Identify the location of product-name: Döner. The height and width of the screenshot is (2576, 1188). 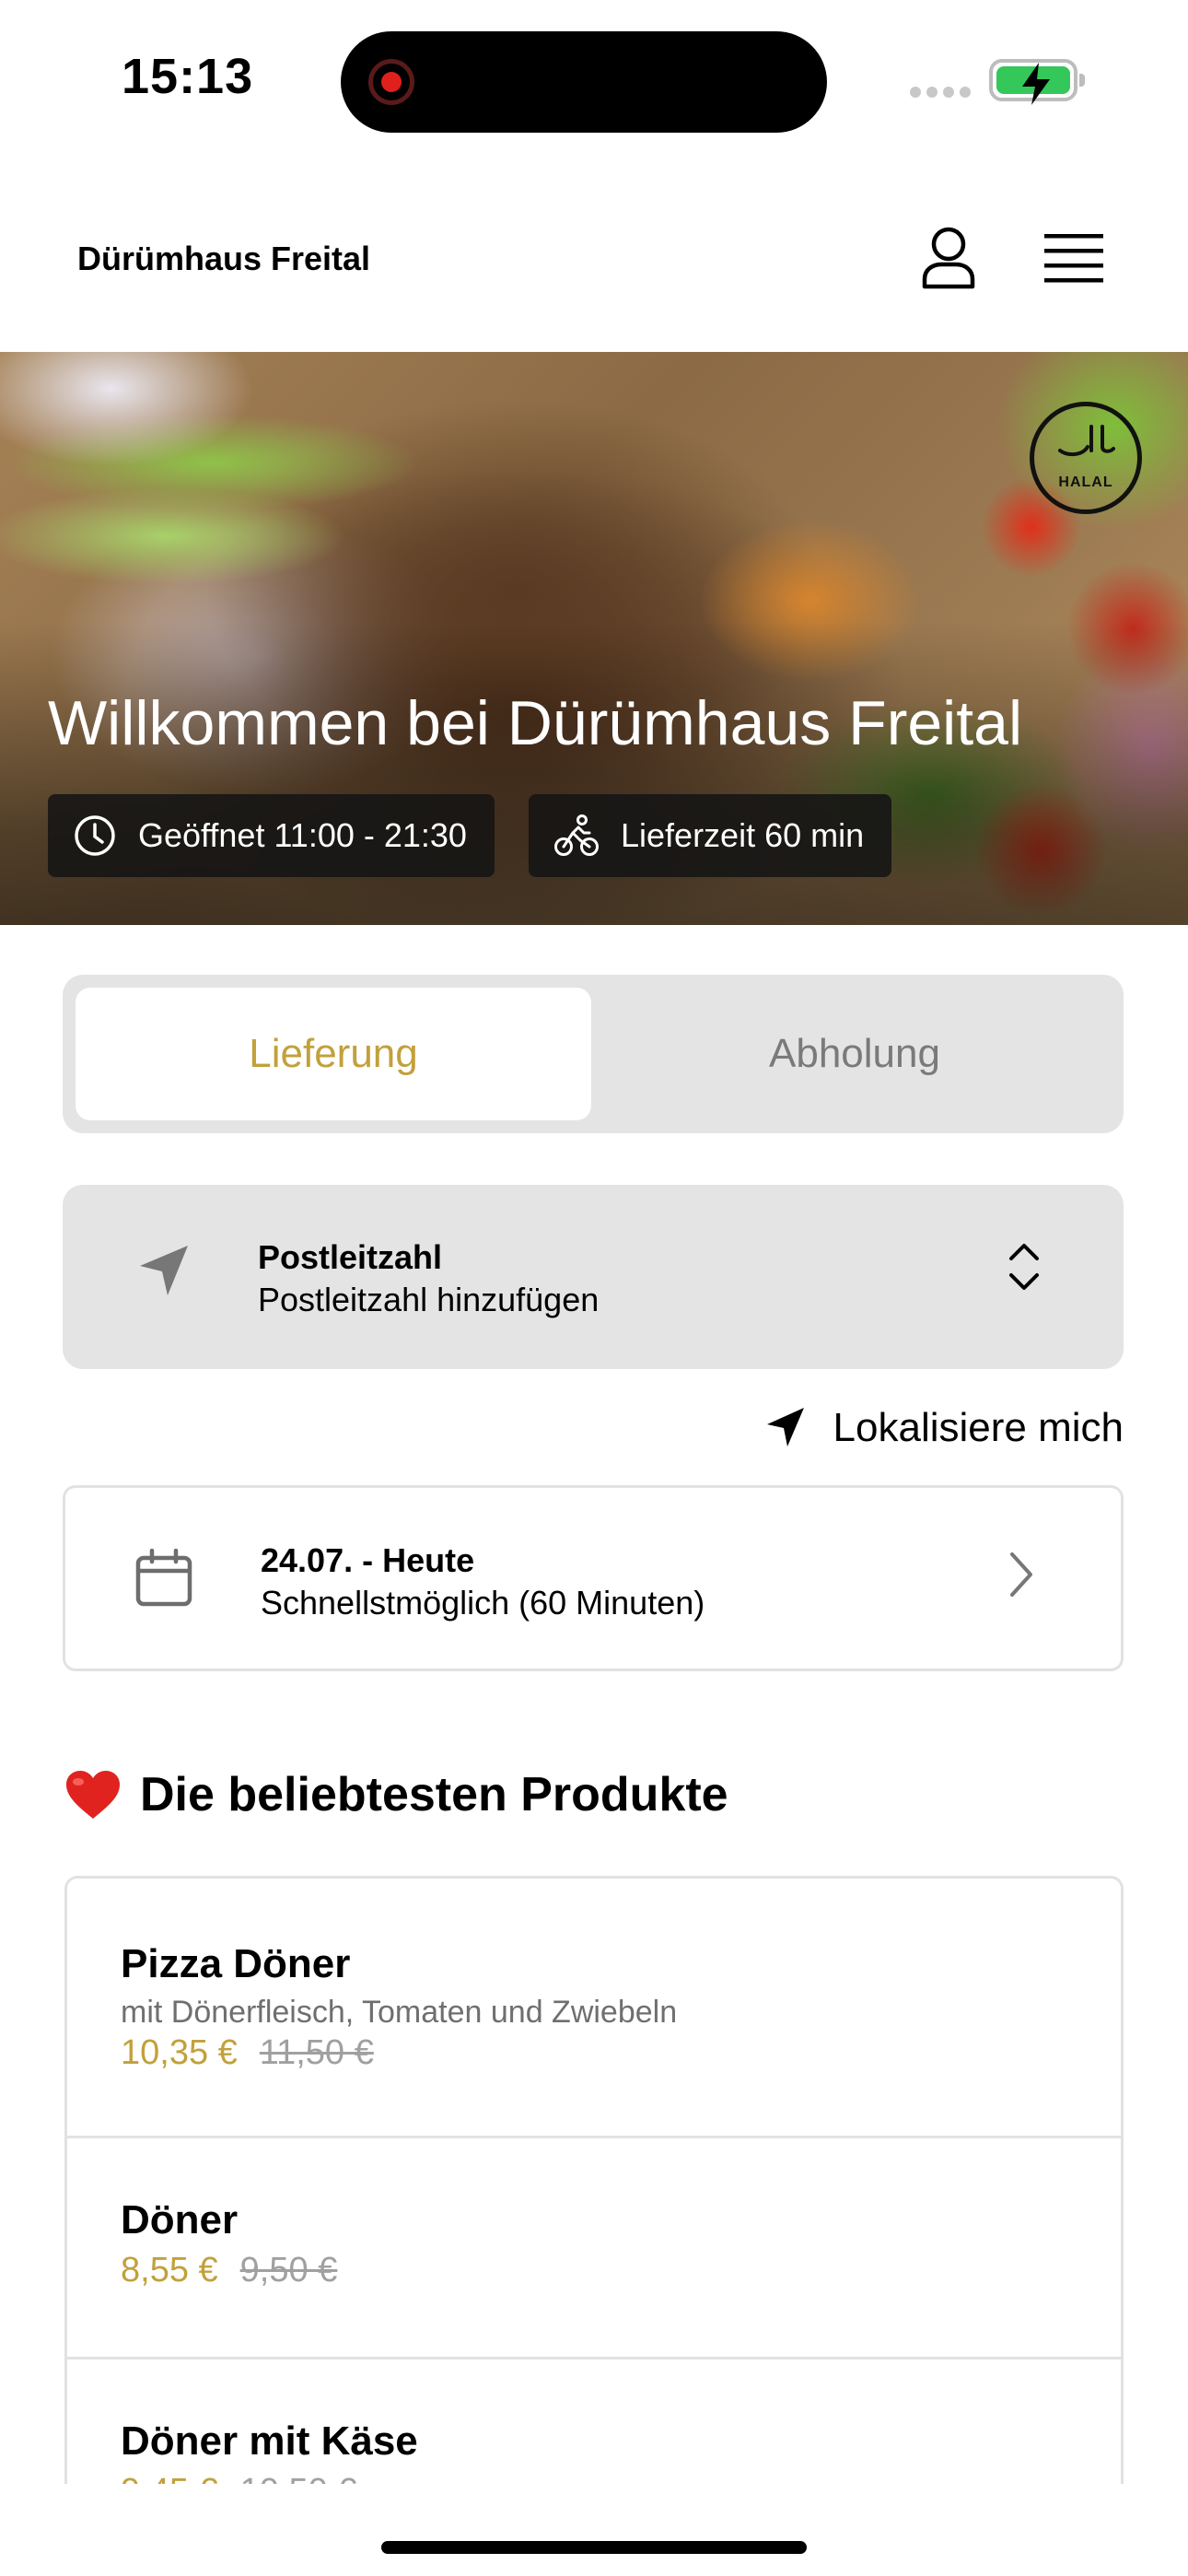
(180, 2219).